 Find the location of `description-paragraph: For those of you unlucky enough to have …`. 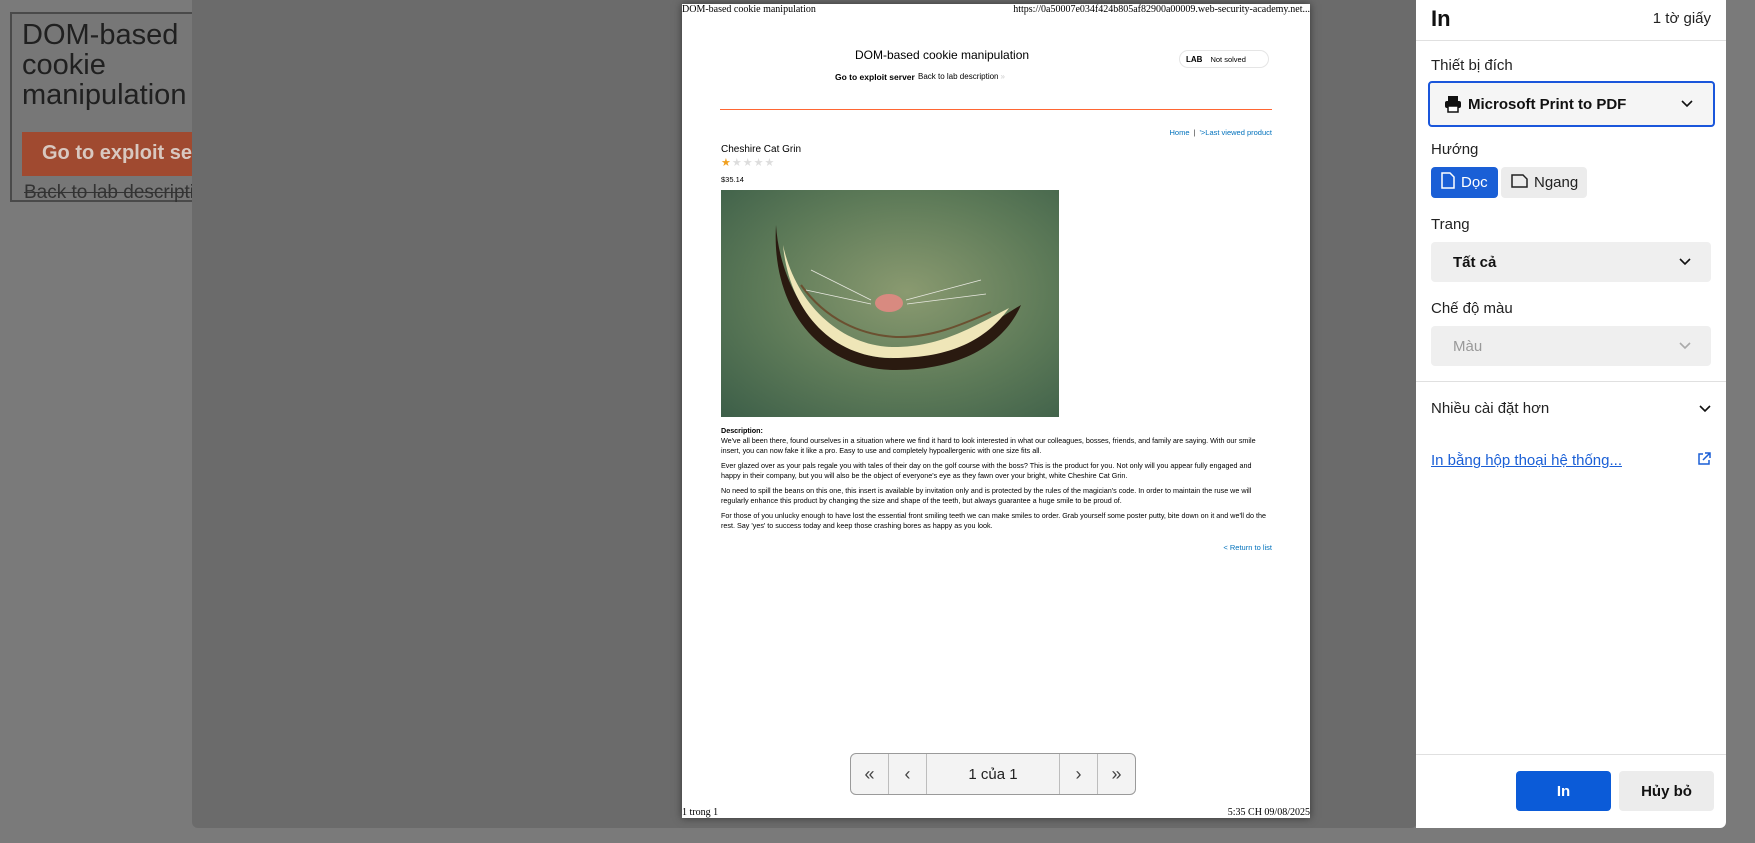

description-paragraph: For those of you unlucky enough to have … is located at coordinates (993, 520).